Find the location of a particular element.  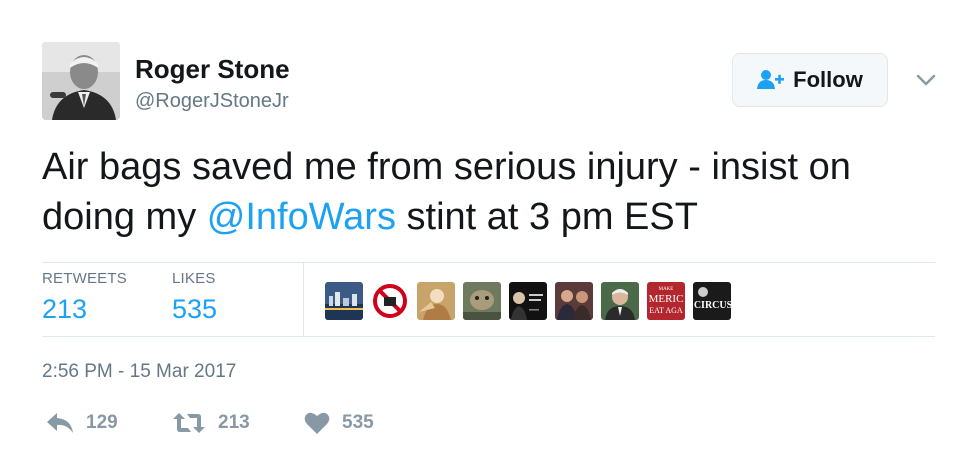

mention-link: @InfoWars is located at coordinates (301, 217).